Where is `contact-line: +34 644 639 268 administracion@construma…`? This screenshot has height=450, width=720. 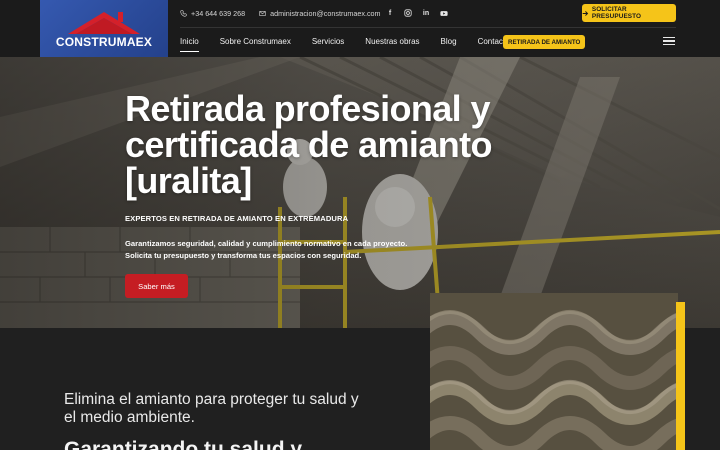 contact-line: +34 644 639 268 administracion@construma… is located at coordinates (280, 13).